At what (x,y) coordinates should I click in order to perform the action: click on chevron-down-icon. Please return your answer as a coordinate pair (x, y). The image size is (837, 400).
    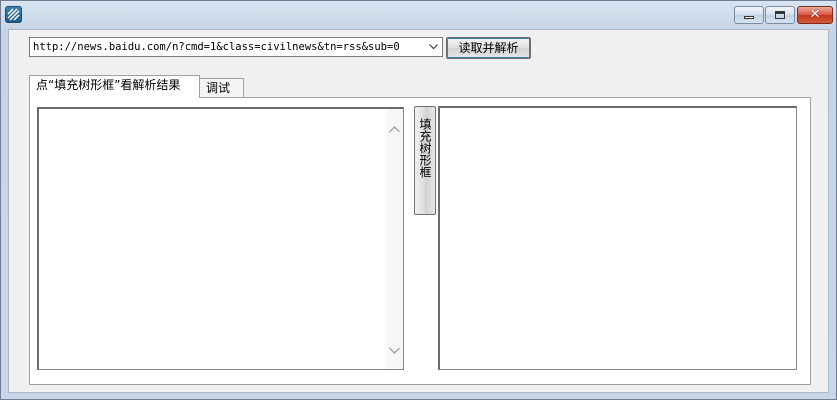
    Looking at the image, I should click on (433, 47).